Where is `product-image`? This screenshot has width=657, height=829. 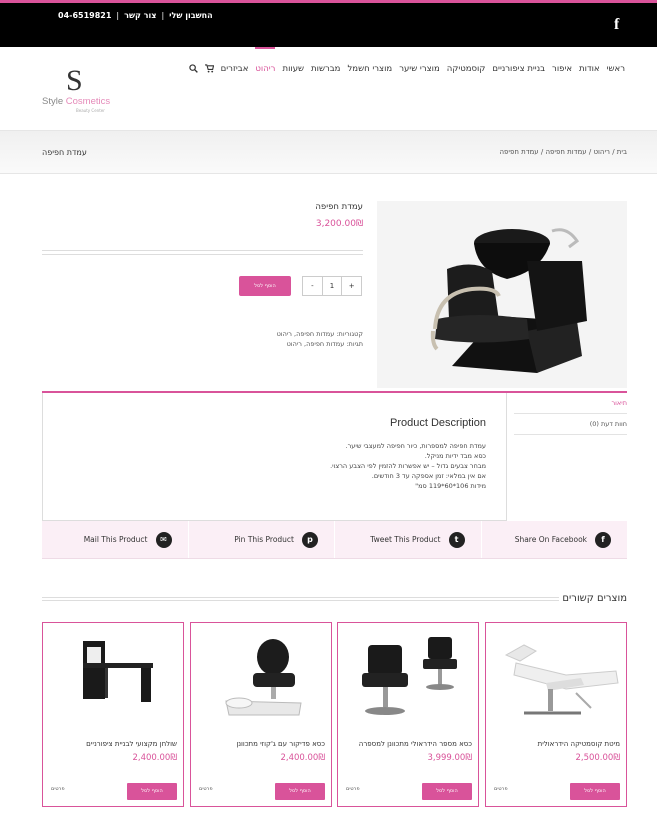 product-image is located at coordinates (502, 294).